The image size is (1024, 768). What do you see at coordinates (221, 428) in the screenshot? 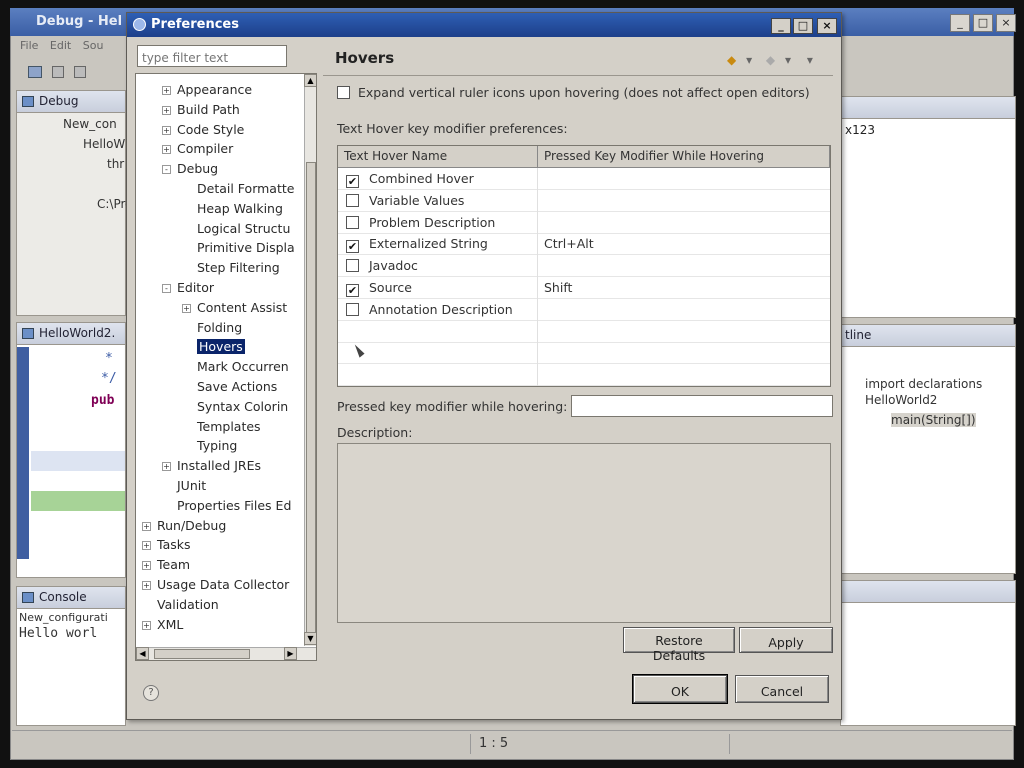
I see `tree-item: Templates` at bounding box center [221, 428].